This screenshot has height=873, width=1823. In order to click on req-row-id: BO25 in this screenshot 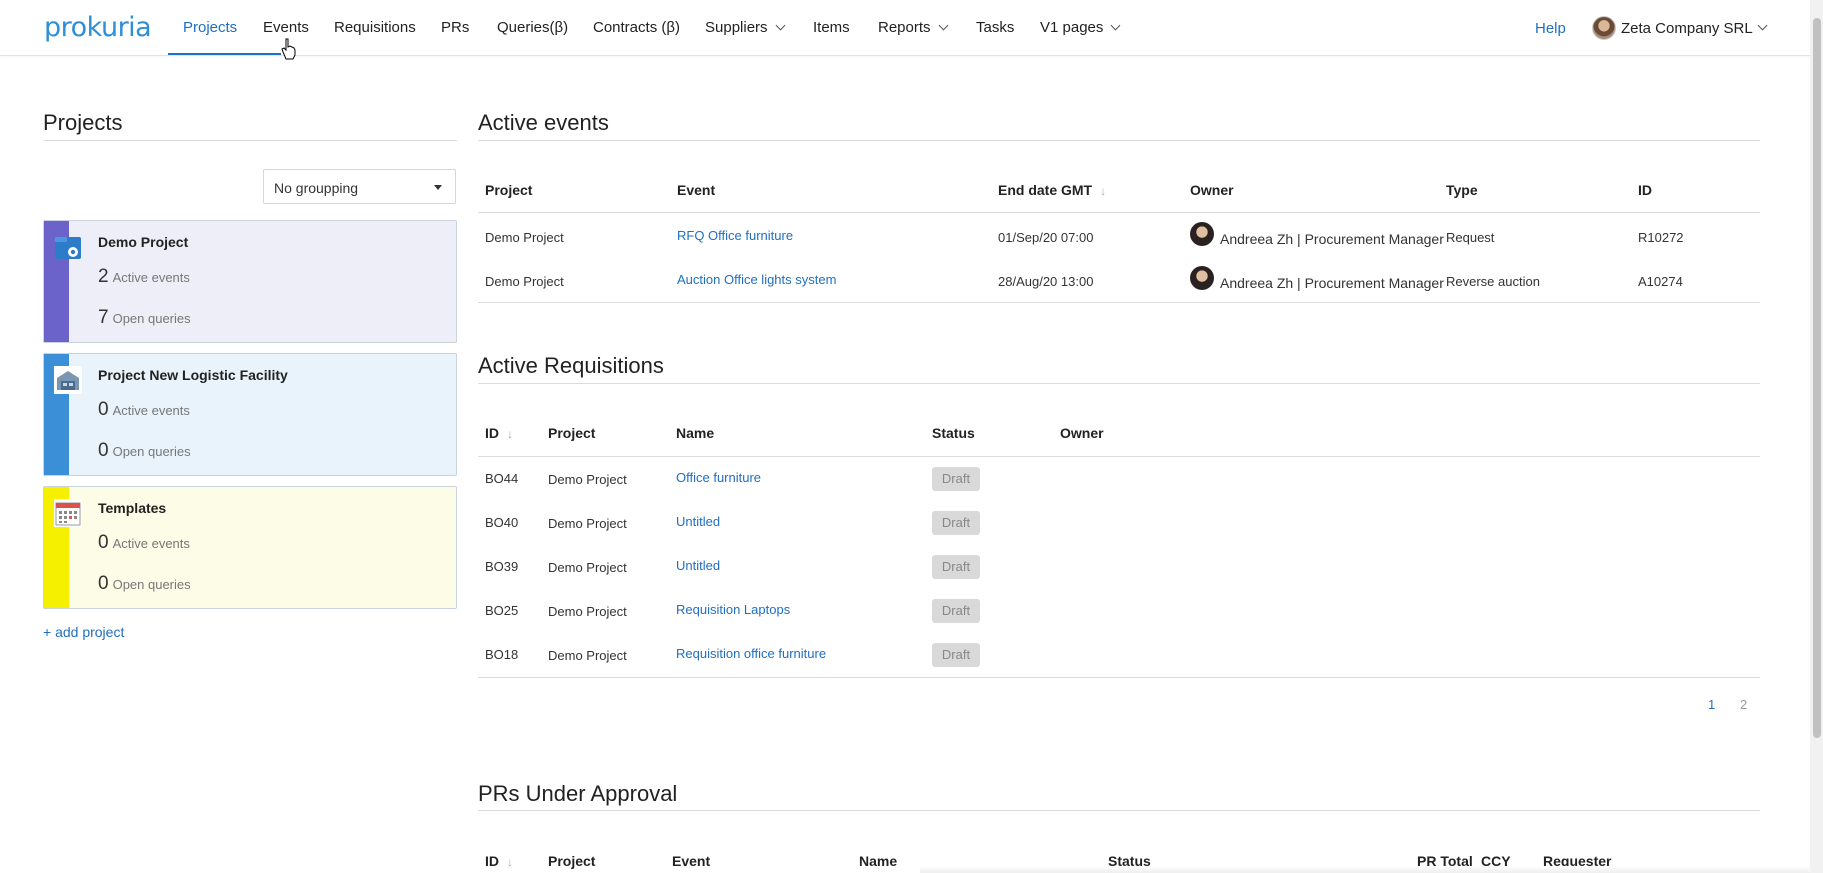, I will do `click(502, 610)`.